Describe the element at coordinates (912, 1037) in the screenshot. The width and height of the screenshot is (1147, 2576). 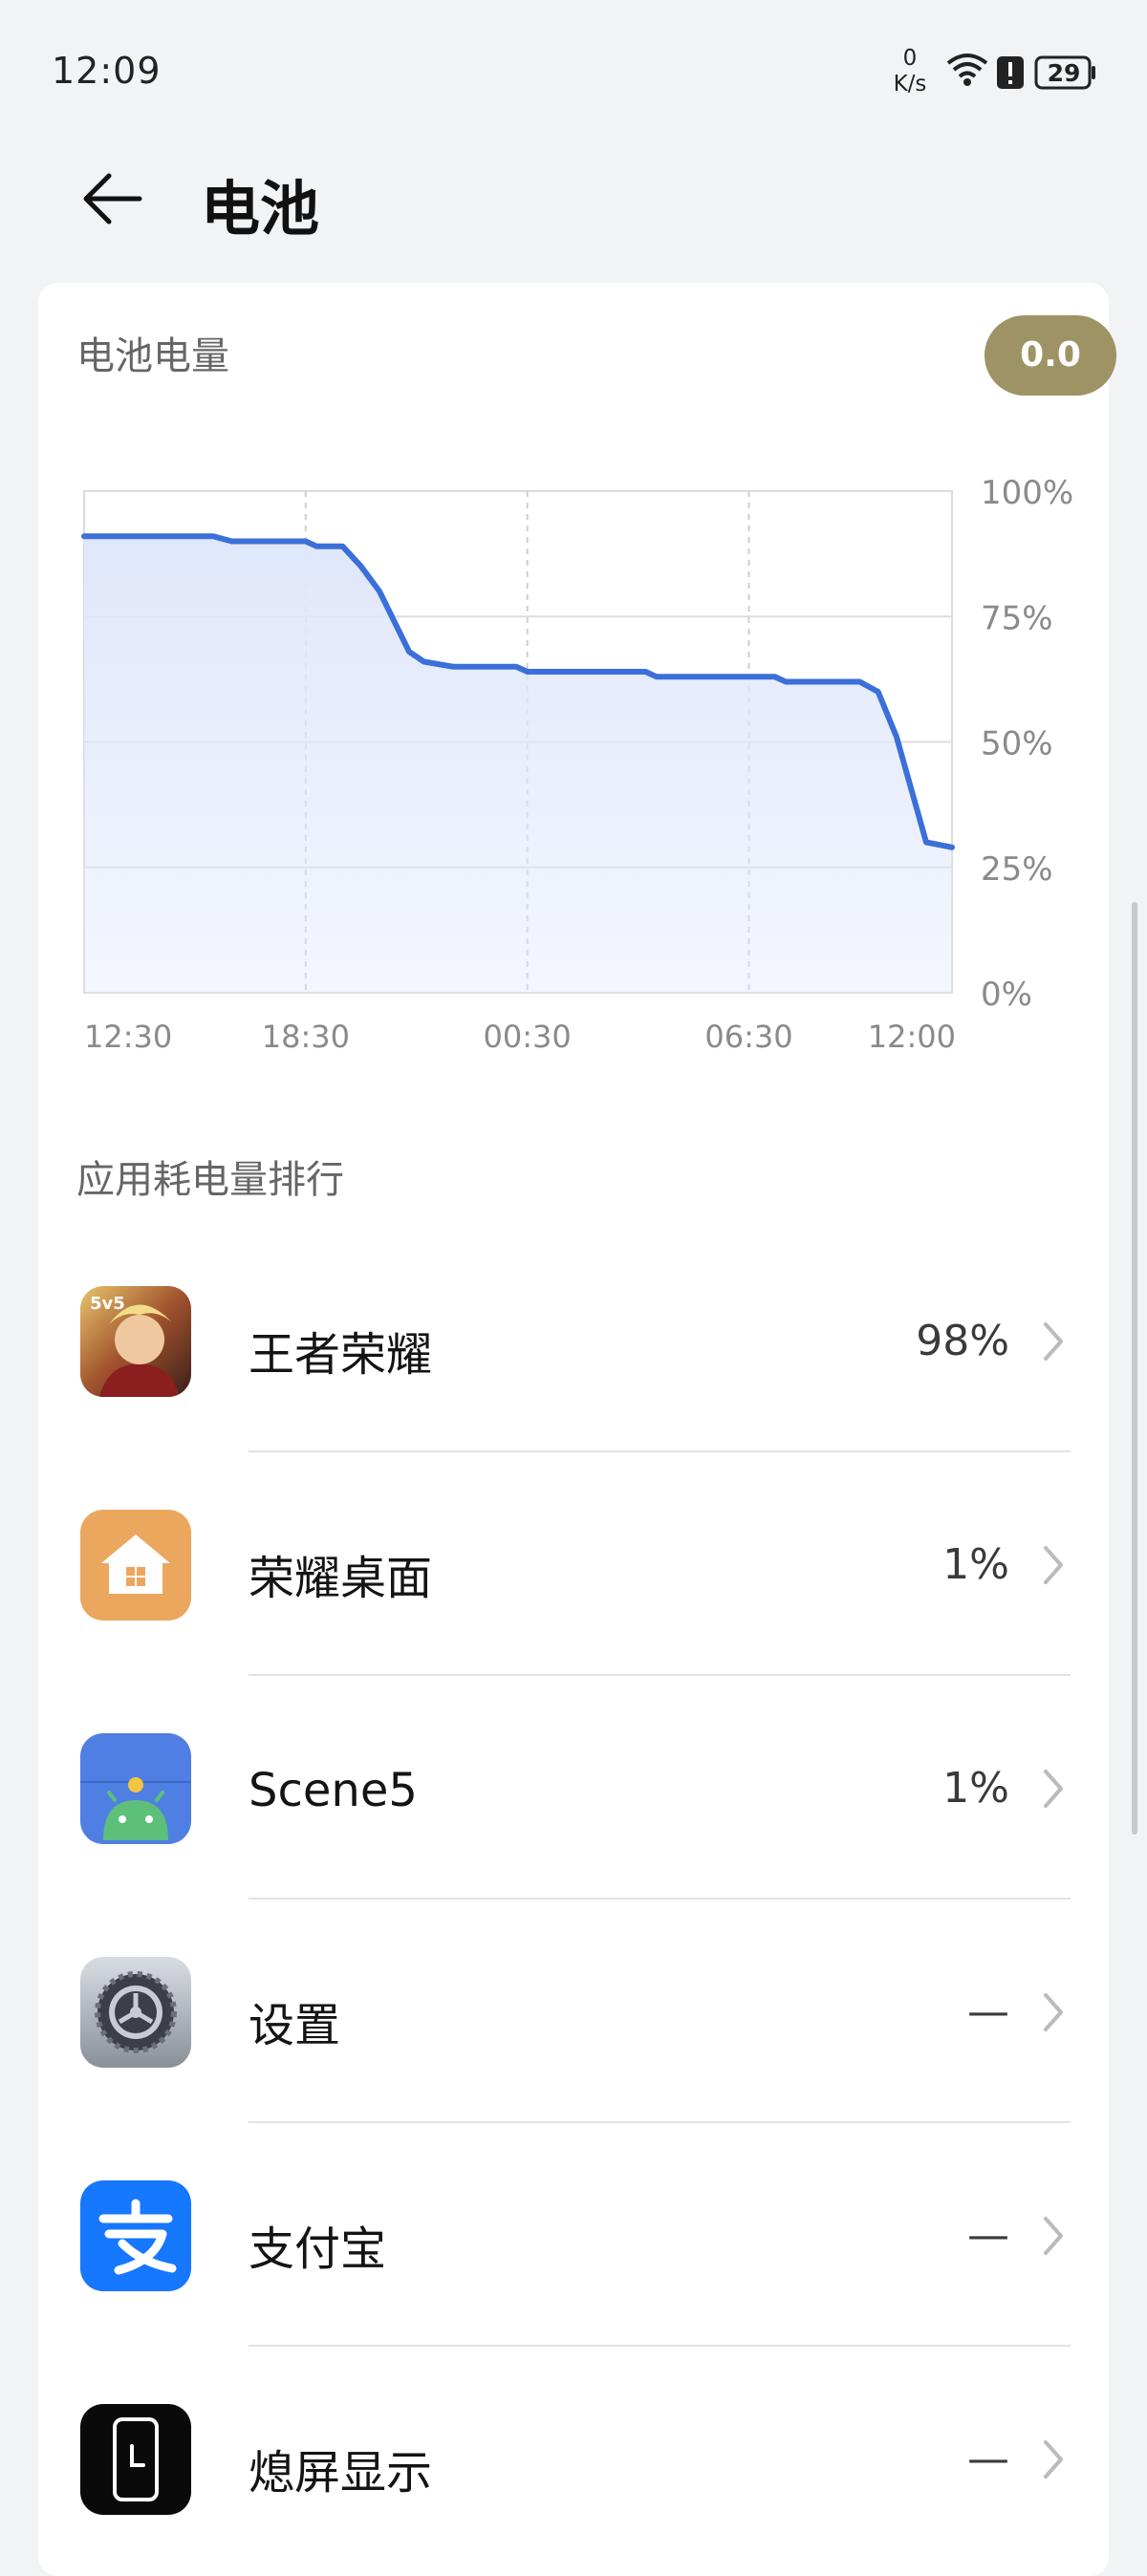
I see `x-tick-label: 12:00` at that location.